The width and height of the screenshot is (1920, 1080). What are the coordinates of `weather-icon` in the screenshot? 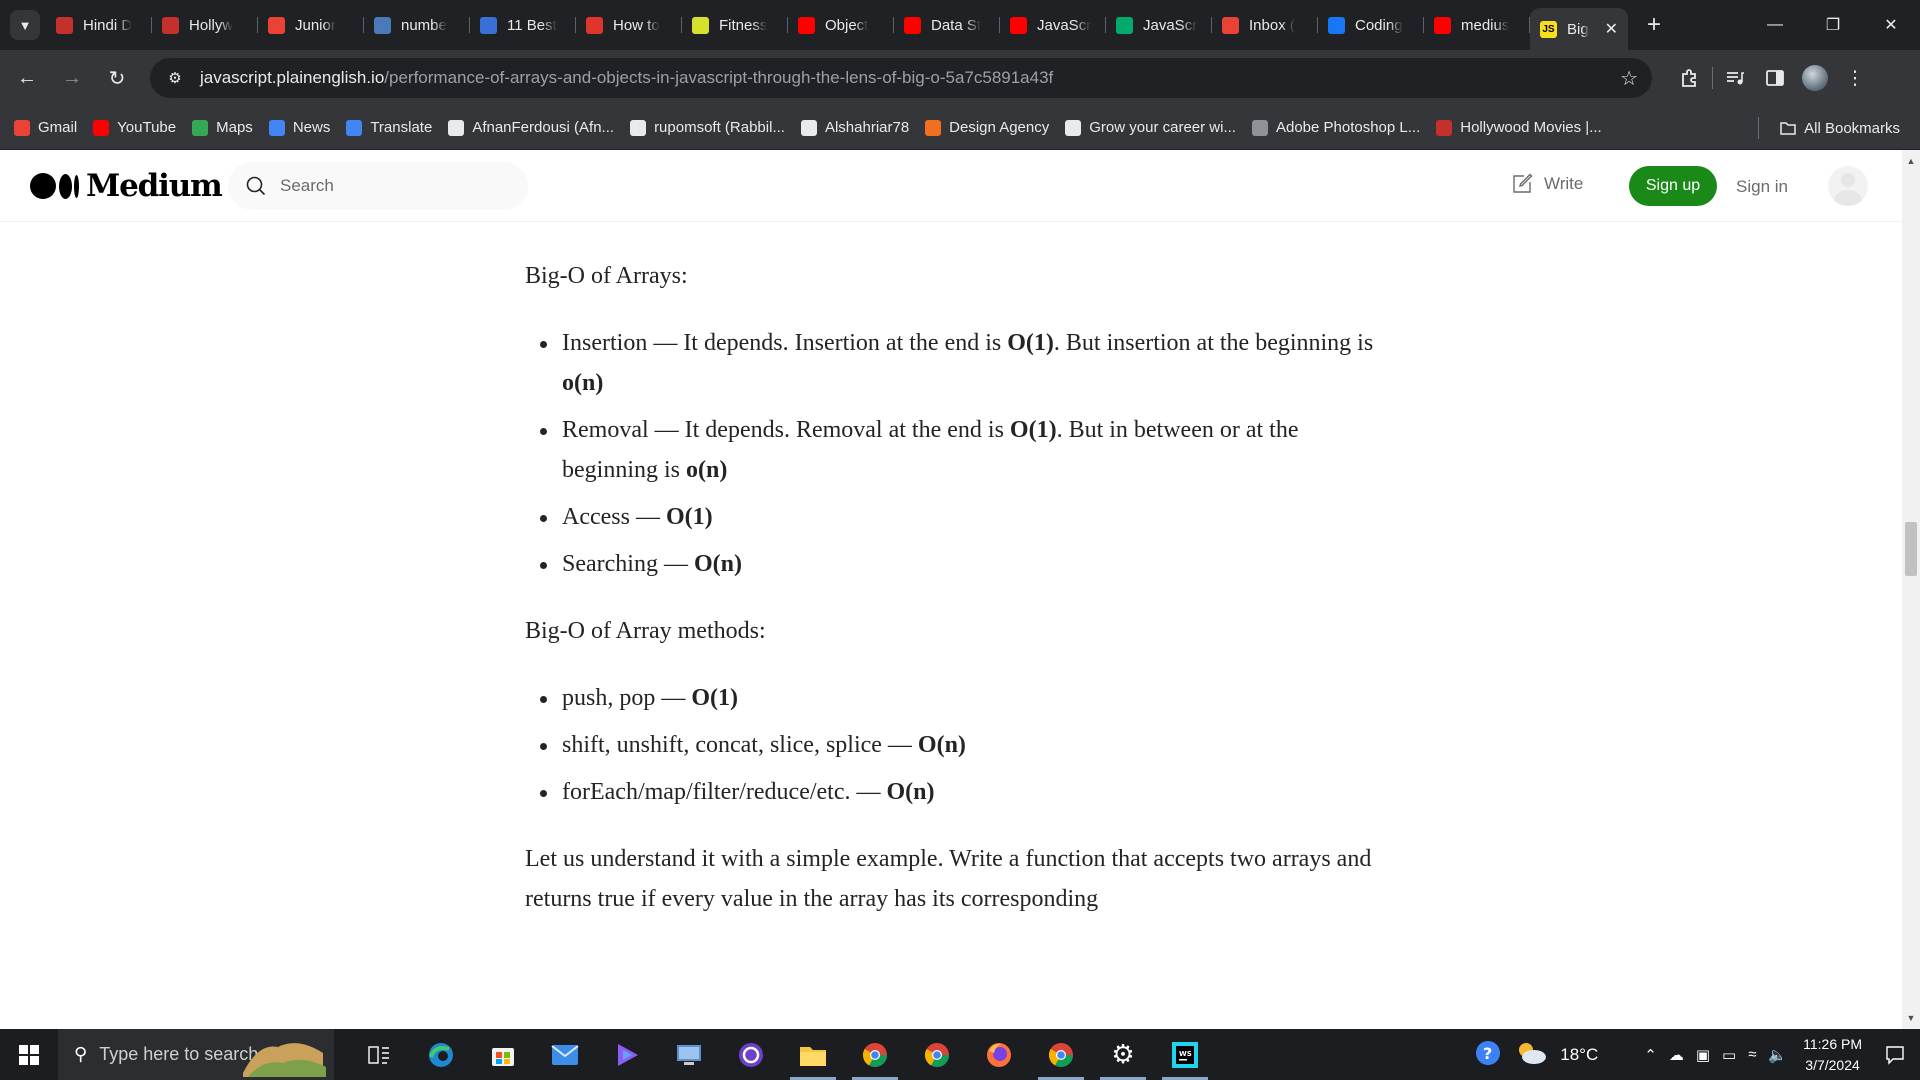 It's located at (1531, 1055).